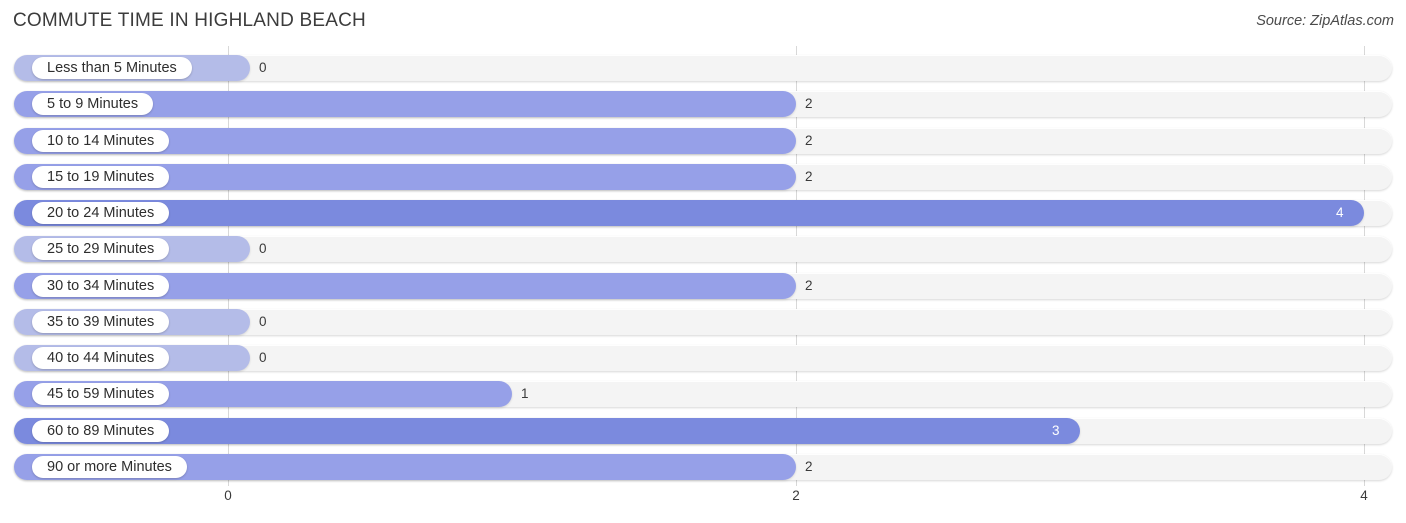 This screenshot has height=523, width=1406. What do you see at coordinates (1056, 430) in the screenshot?
I see `bar-value-label: 3` at bounding box center [1056, 430].